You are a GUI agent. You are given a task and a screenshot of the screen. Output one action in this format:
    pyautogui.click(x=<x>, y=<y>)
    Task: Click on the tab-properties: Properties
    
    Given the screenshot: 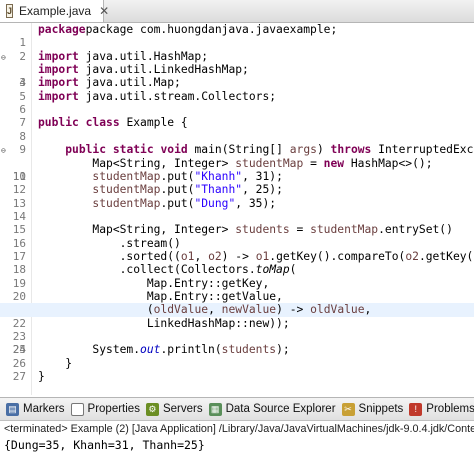 What is the action you would take?
    pyautogui.click(x=105, y=409)
    